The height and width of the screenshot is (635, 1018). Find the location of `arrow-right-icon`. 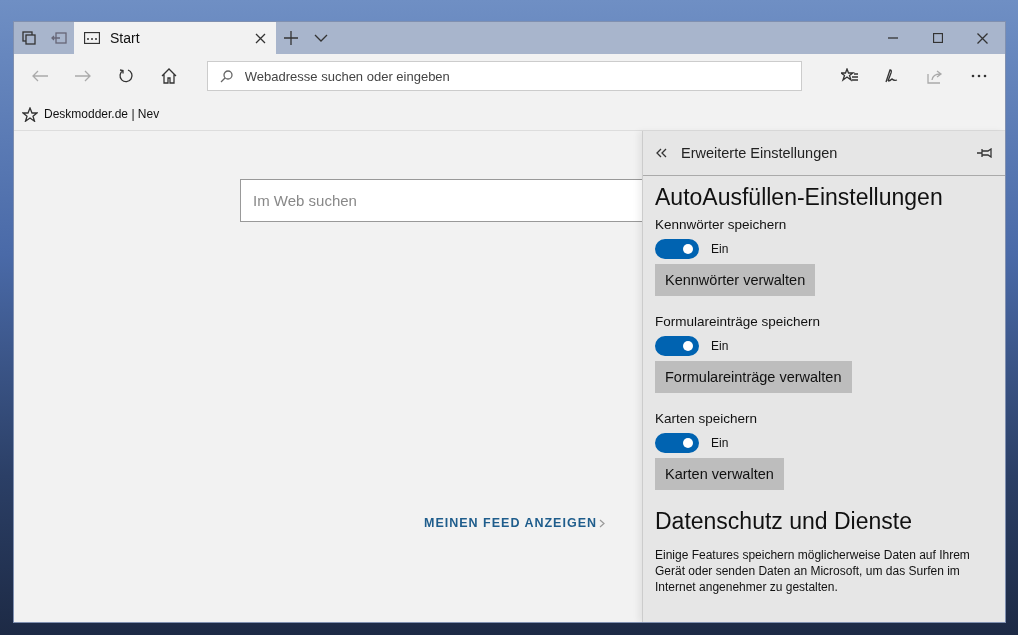

arrow-right-icon is located at coordinates (82, 76).